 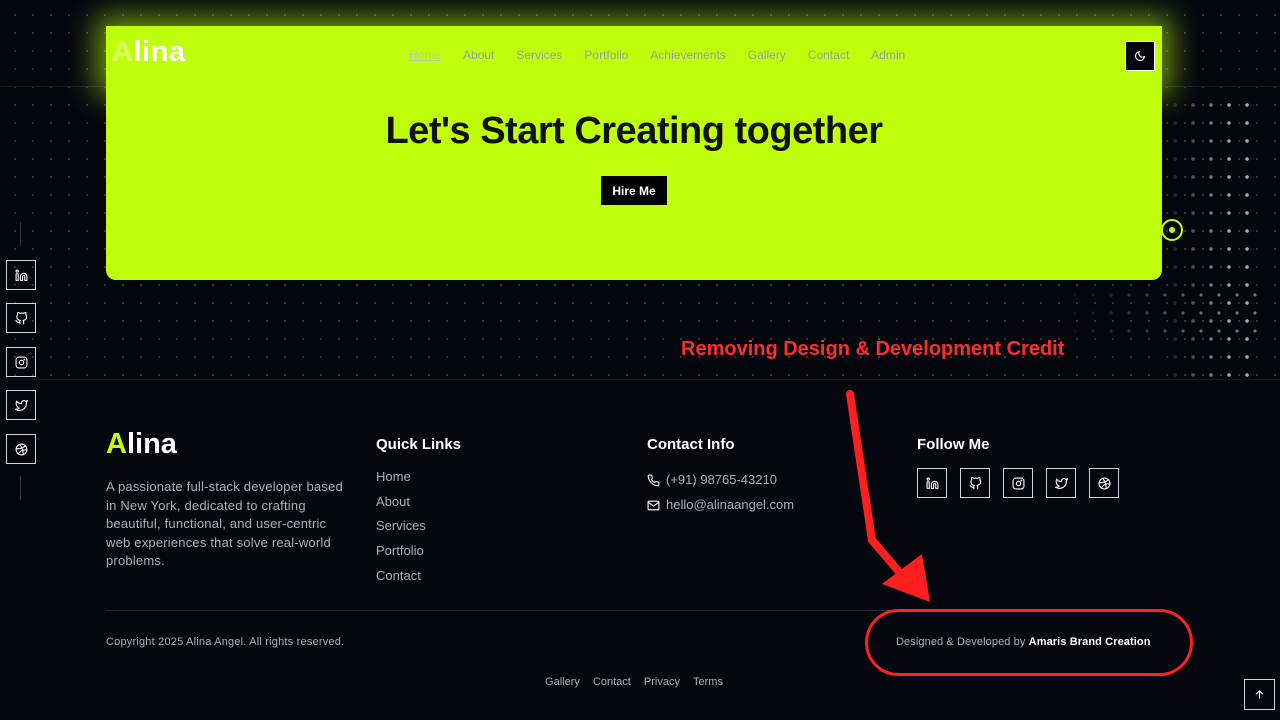 I want to click on footer-link-portfolio: Portfolio, so click(x=401, y=554).